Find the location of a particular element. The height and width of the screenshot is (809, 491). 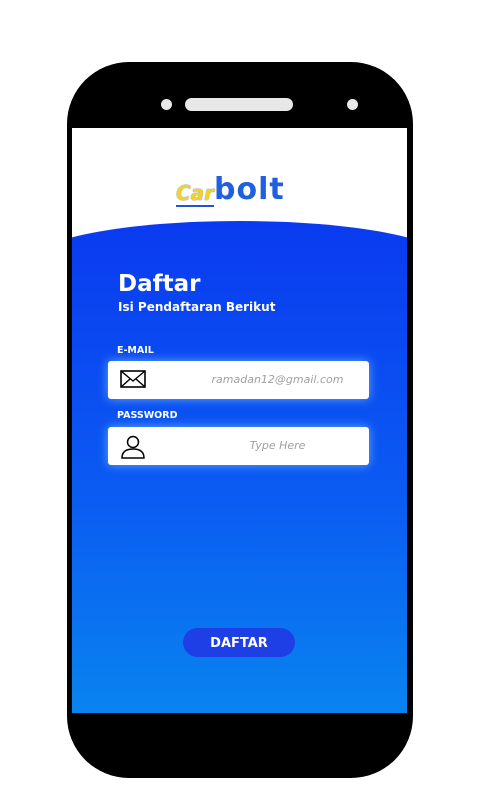

logo-bolt: bolt is located at coordinates (249, 189).